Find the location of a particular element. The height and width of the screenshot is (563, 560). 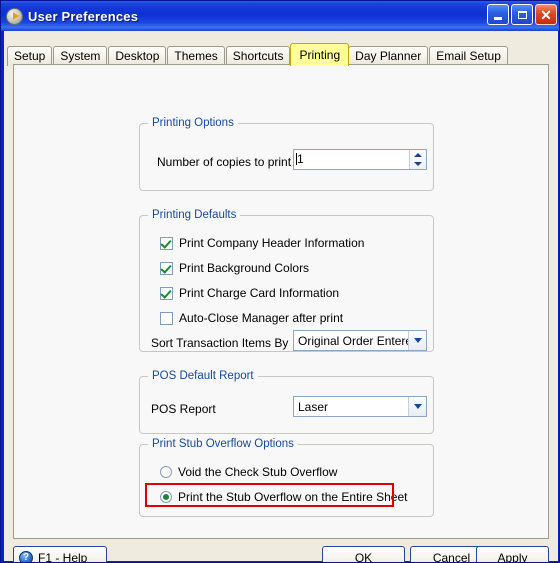

apply-button: Apply is located at coordinates (512, 554).